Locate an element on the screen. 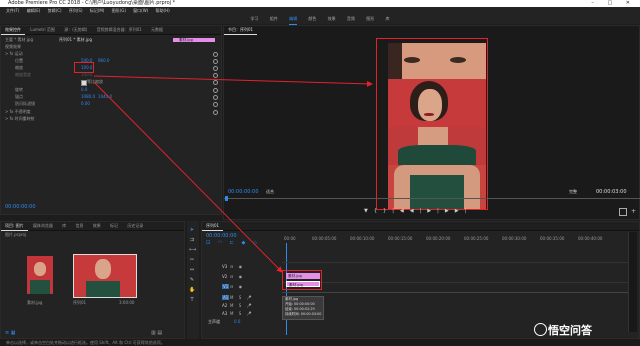 The image size is (640, 346). arrow-to-frame is located at coordinates (233, 81).